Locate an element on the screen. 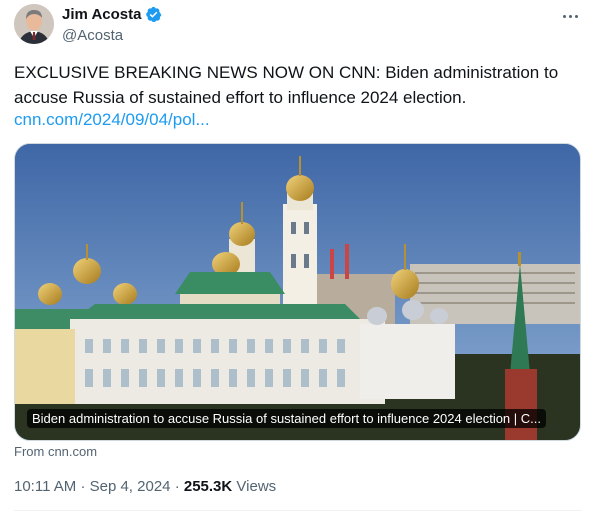 The height and width of the screenshot is (513, 596). author-name: Jim Acosta is located at coordinates (101, 14).